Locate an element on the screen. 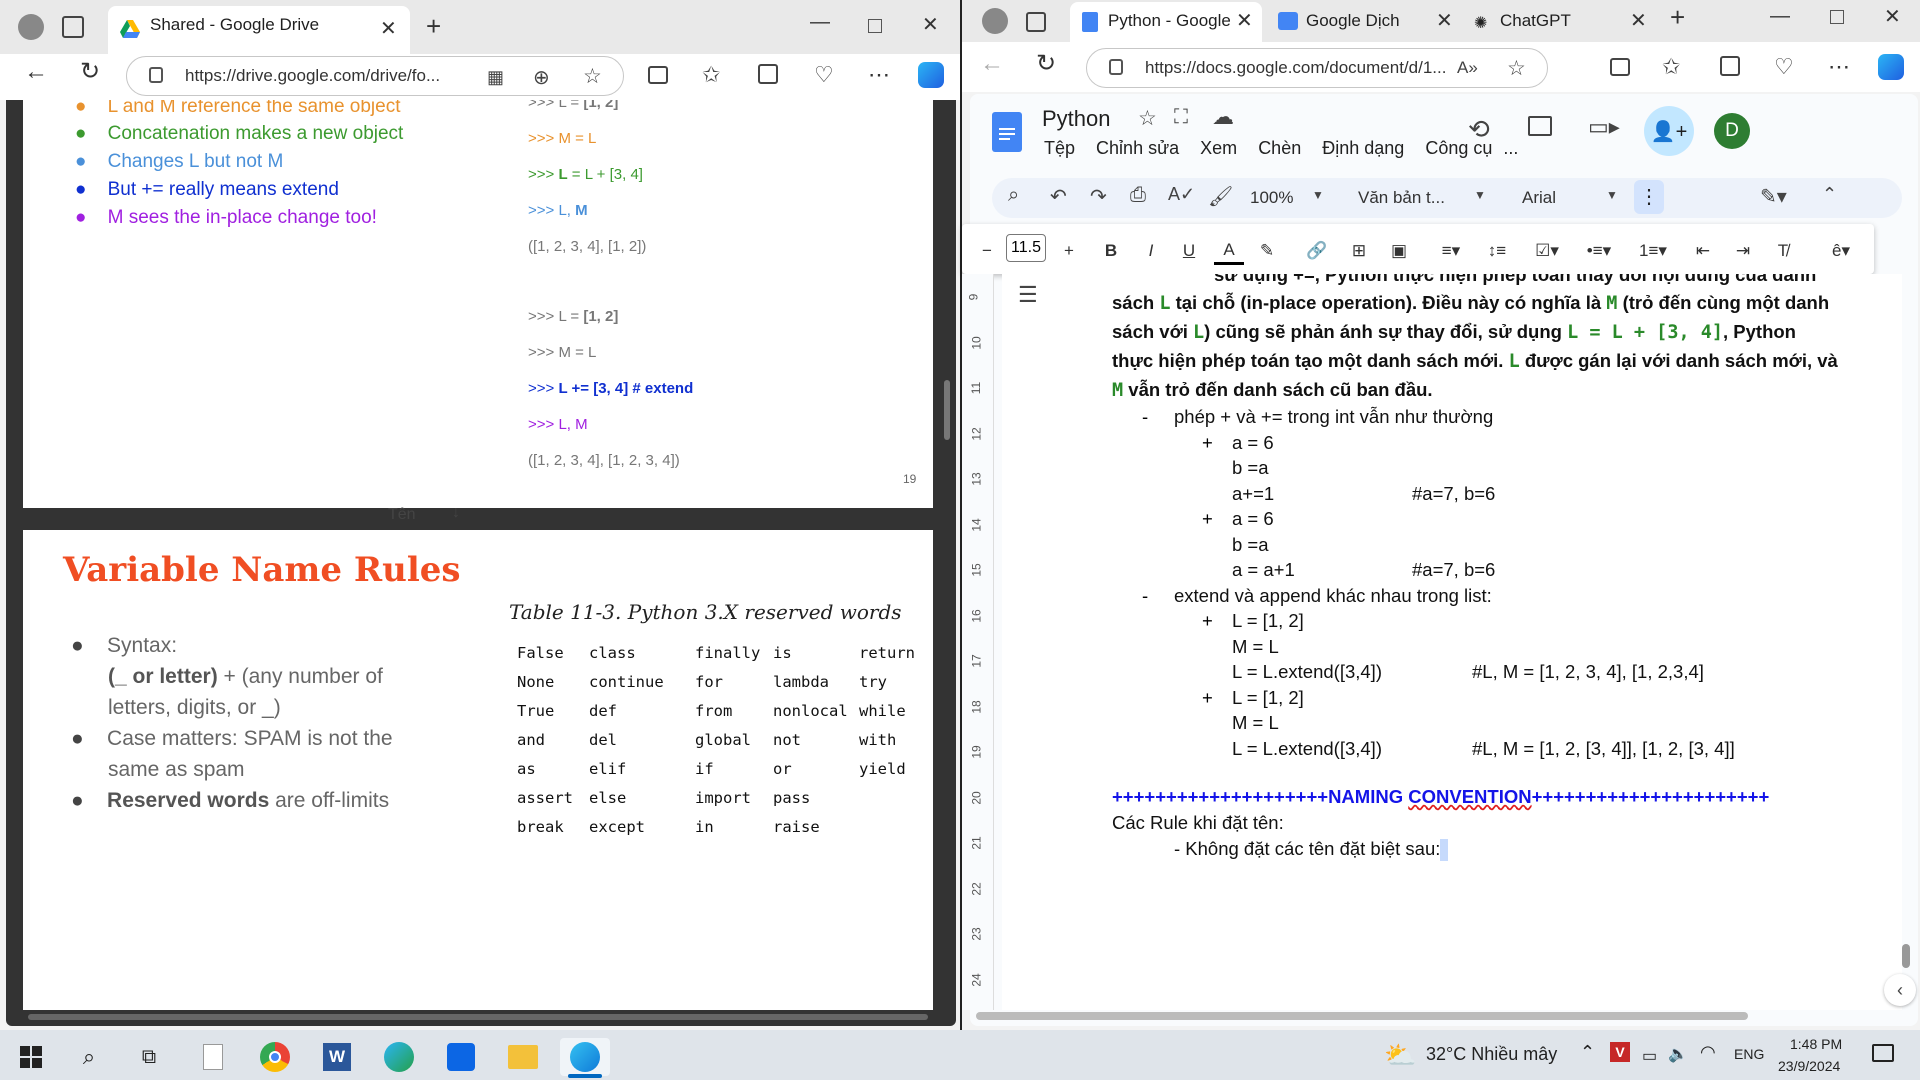  insert-link-icon: 🔗 is located at coordinates (1317, 251).